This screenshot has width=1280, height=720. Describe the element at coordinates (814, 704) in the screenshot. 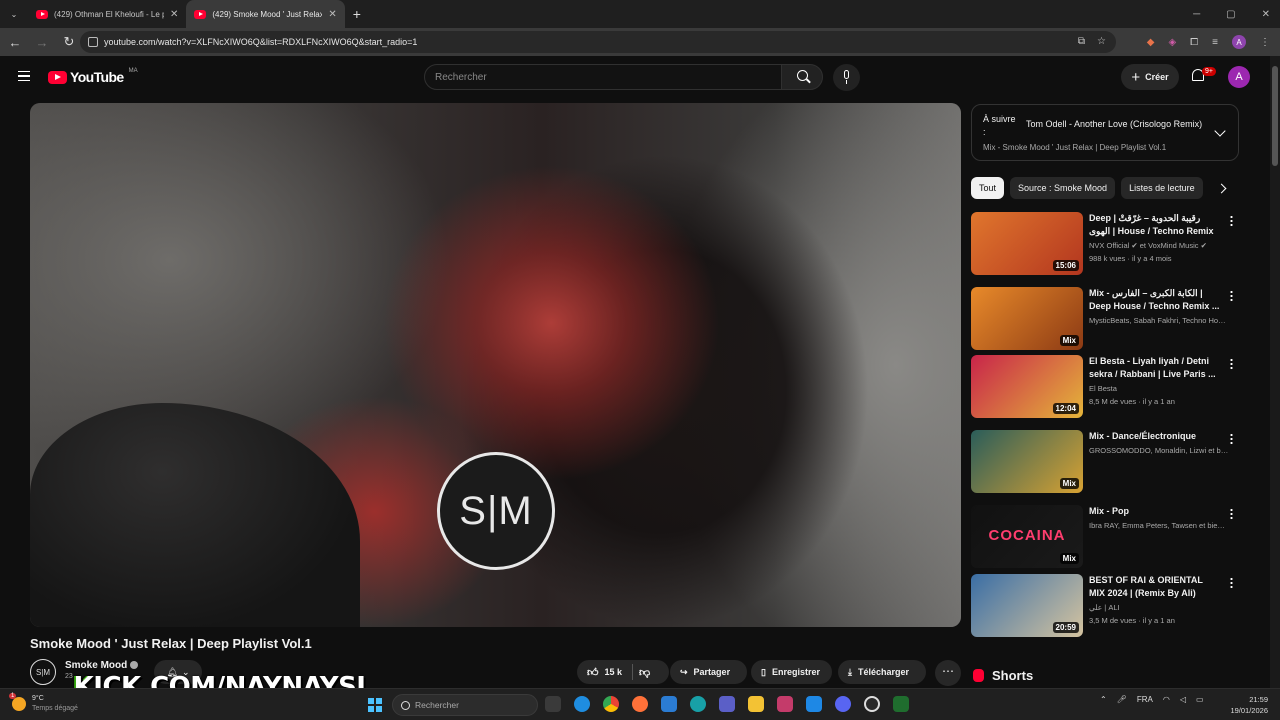

I see `vscode-icon` at that location.